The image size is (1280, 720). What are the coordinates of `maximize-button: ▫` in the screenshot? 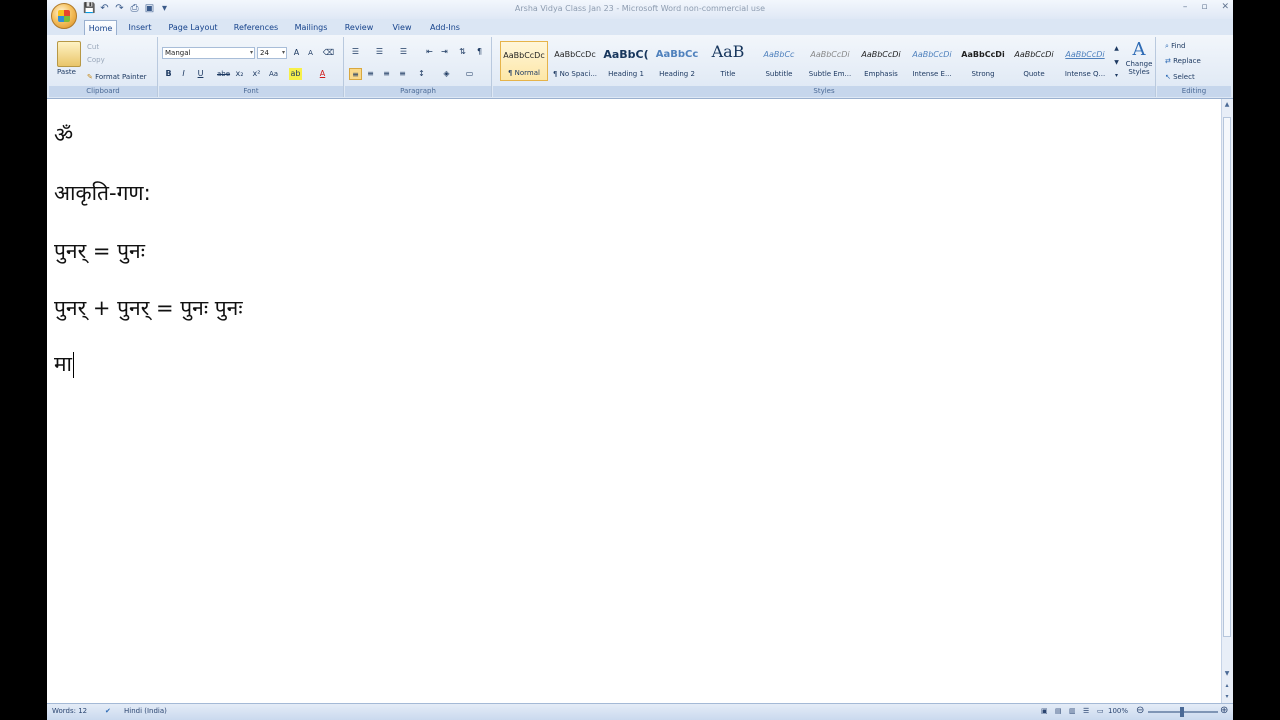 It's located at (1204, 7).